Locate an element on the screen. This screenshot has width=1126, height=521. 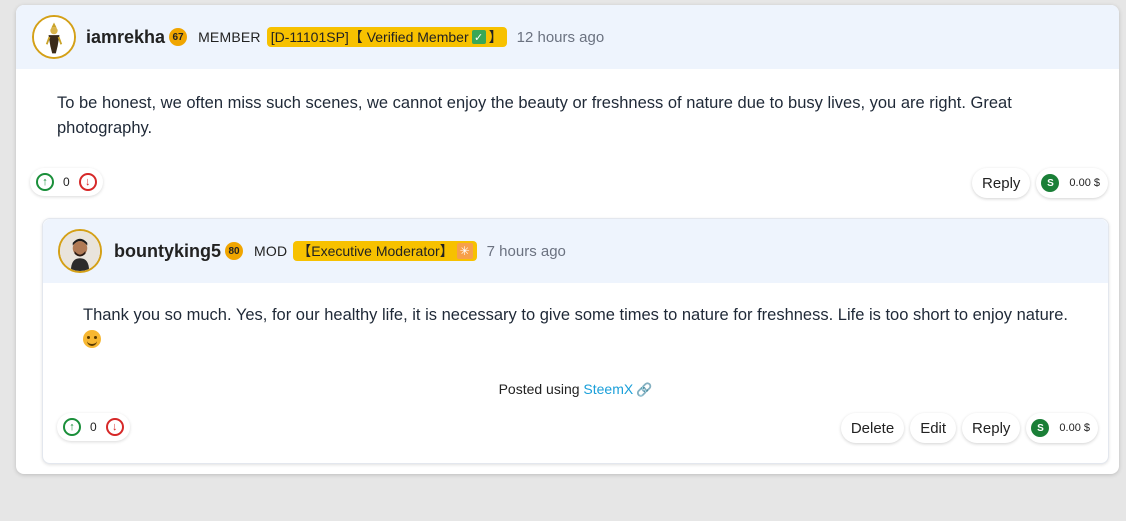
reply-actions: Delete Edit Reply S 0.00 $ is located at coordinates (969, 428).